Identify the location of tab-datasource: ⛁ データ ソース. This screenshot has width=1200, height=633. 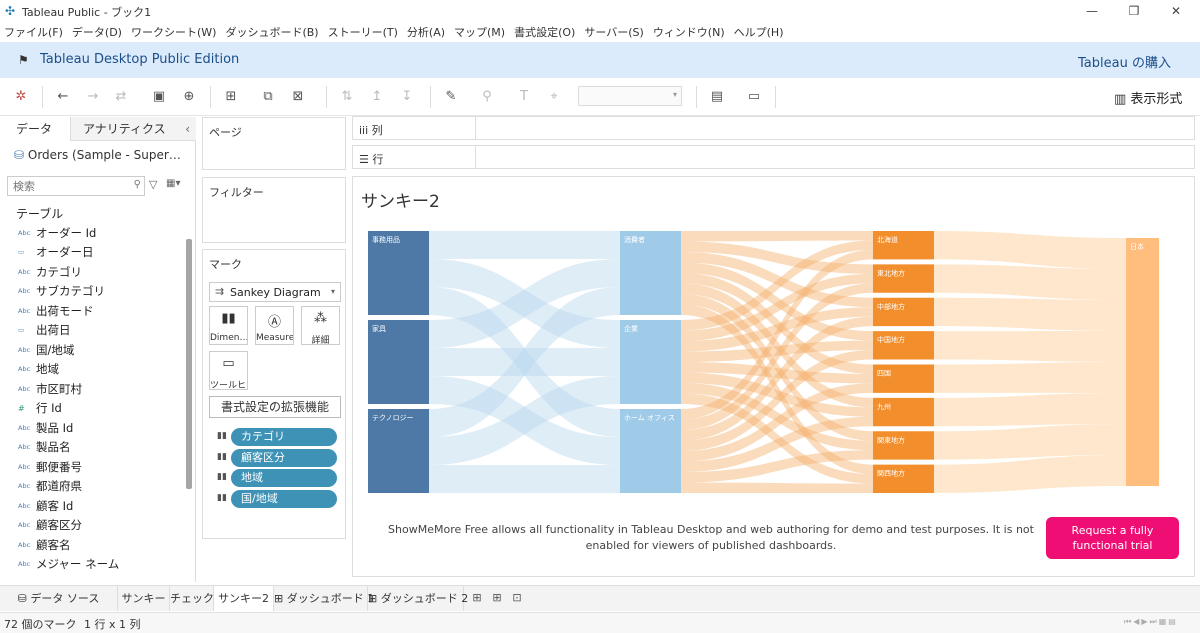
(59, 598).